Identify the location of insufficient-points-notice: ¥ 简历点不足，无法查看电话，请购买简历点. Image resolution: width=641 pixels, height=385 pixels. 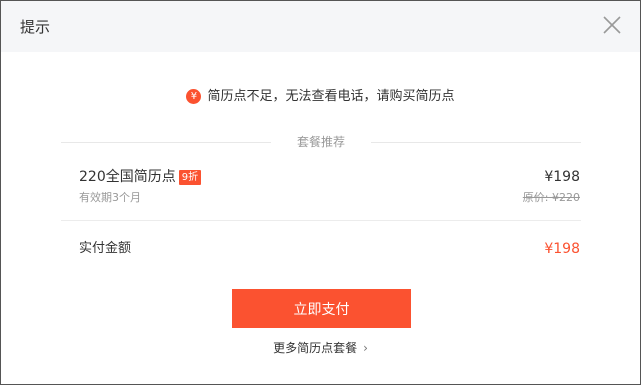
(320, 97).